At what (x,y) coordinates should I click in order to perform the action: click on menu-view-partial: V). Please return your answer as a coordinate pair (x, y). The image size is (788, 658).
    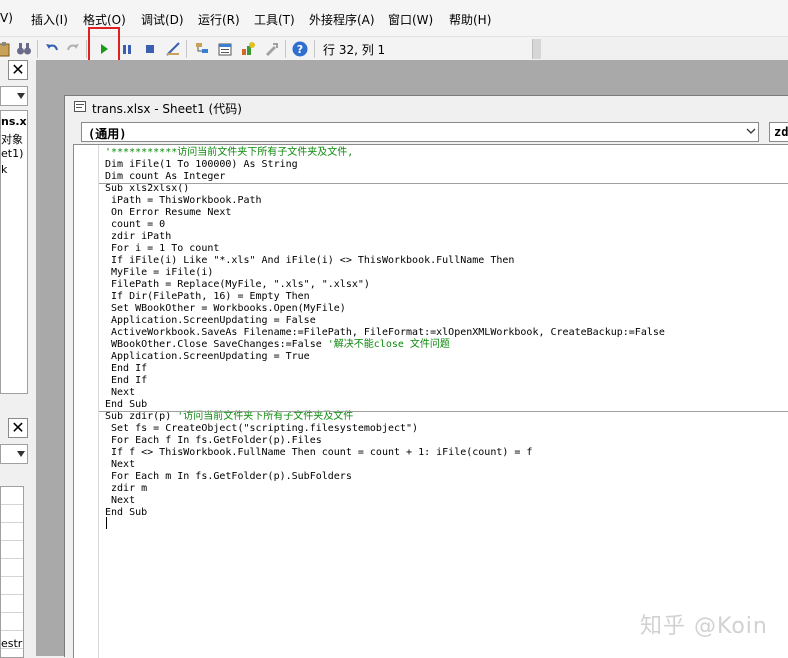
    Looking at the image, I should click on (6, 18).